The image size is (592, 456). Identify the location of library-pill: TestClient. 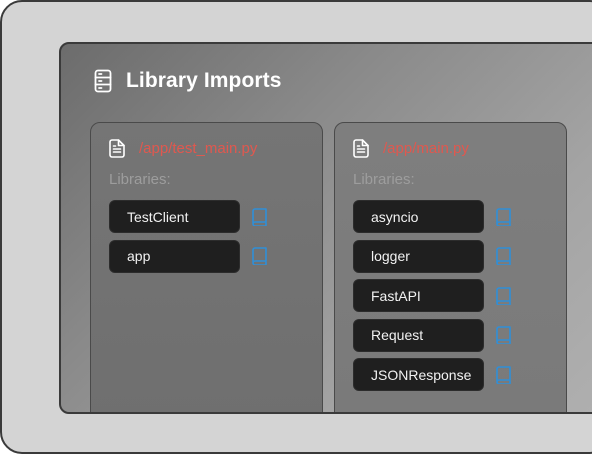
(174, 216).